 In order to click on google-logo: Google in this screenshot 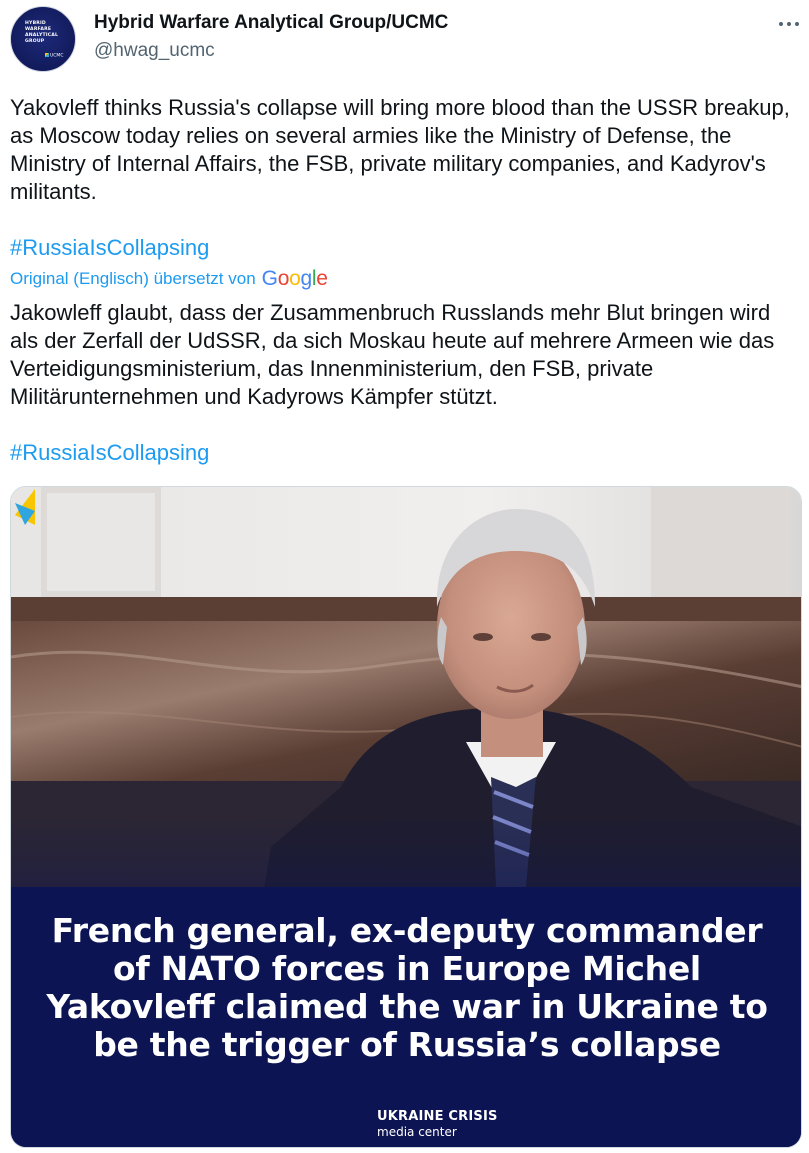, I will do `click(294, 278)`.